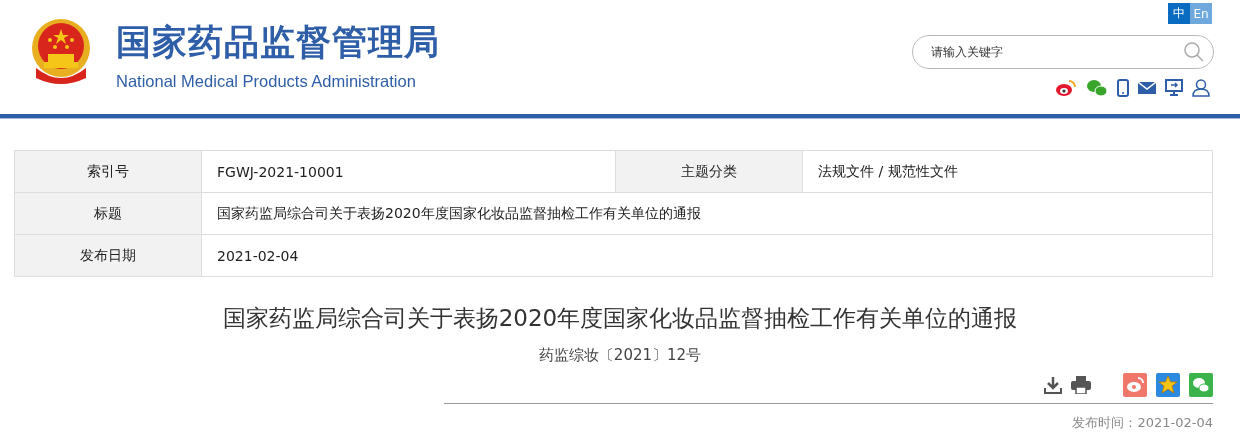 This screenshot has width=1240, height=447. What do you see at coordinates (1066, 88) in the screenshot?
I see `weibo-icon` at bounding box center [1066, 88].